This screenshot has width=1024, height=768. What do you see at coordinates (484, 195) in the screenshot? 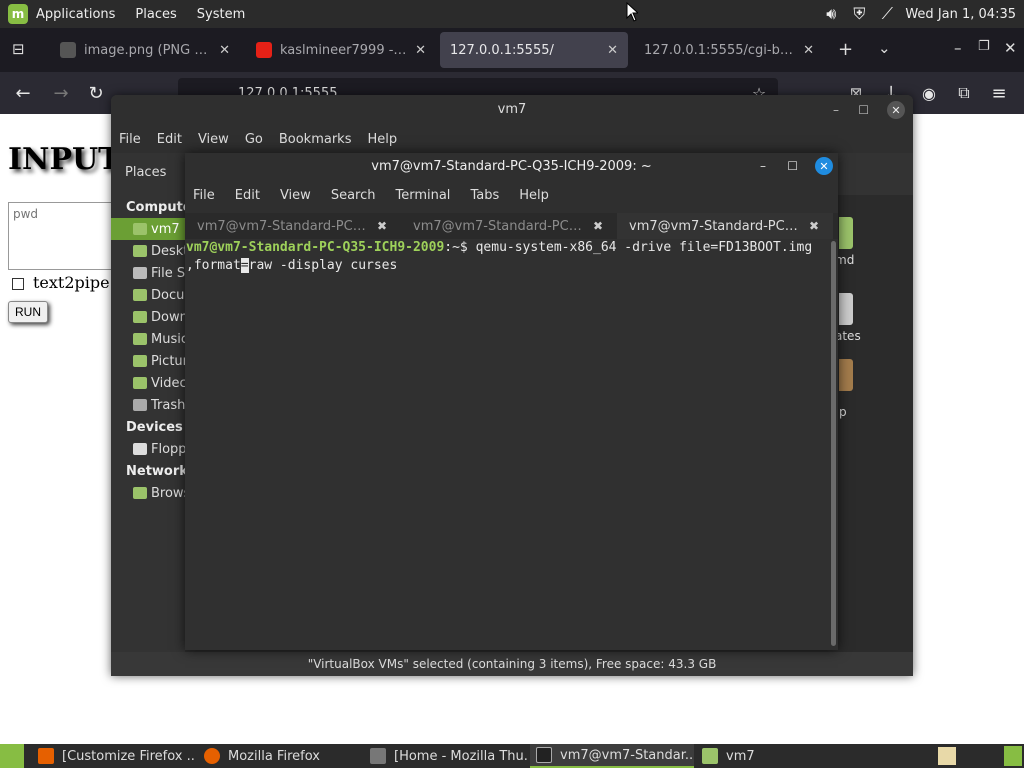
I see `menu-tabs: Tabs` at bounding box center [484, 195].